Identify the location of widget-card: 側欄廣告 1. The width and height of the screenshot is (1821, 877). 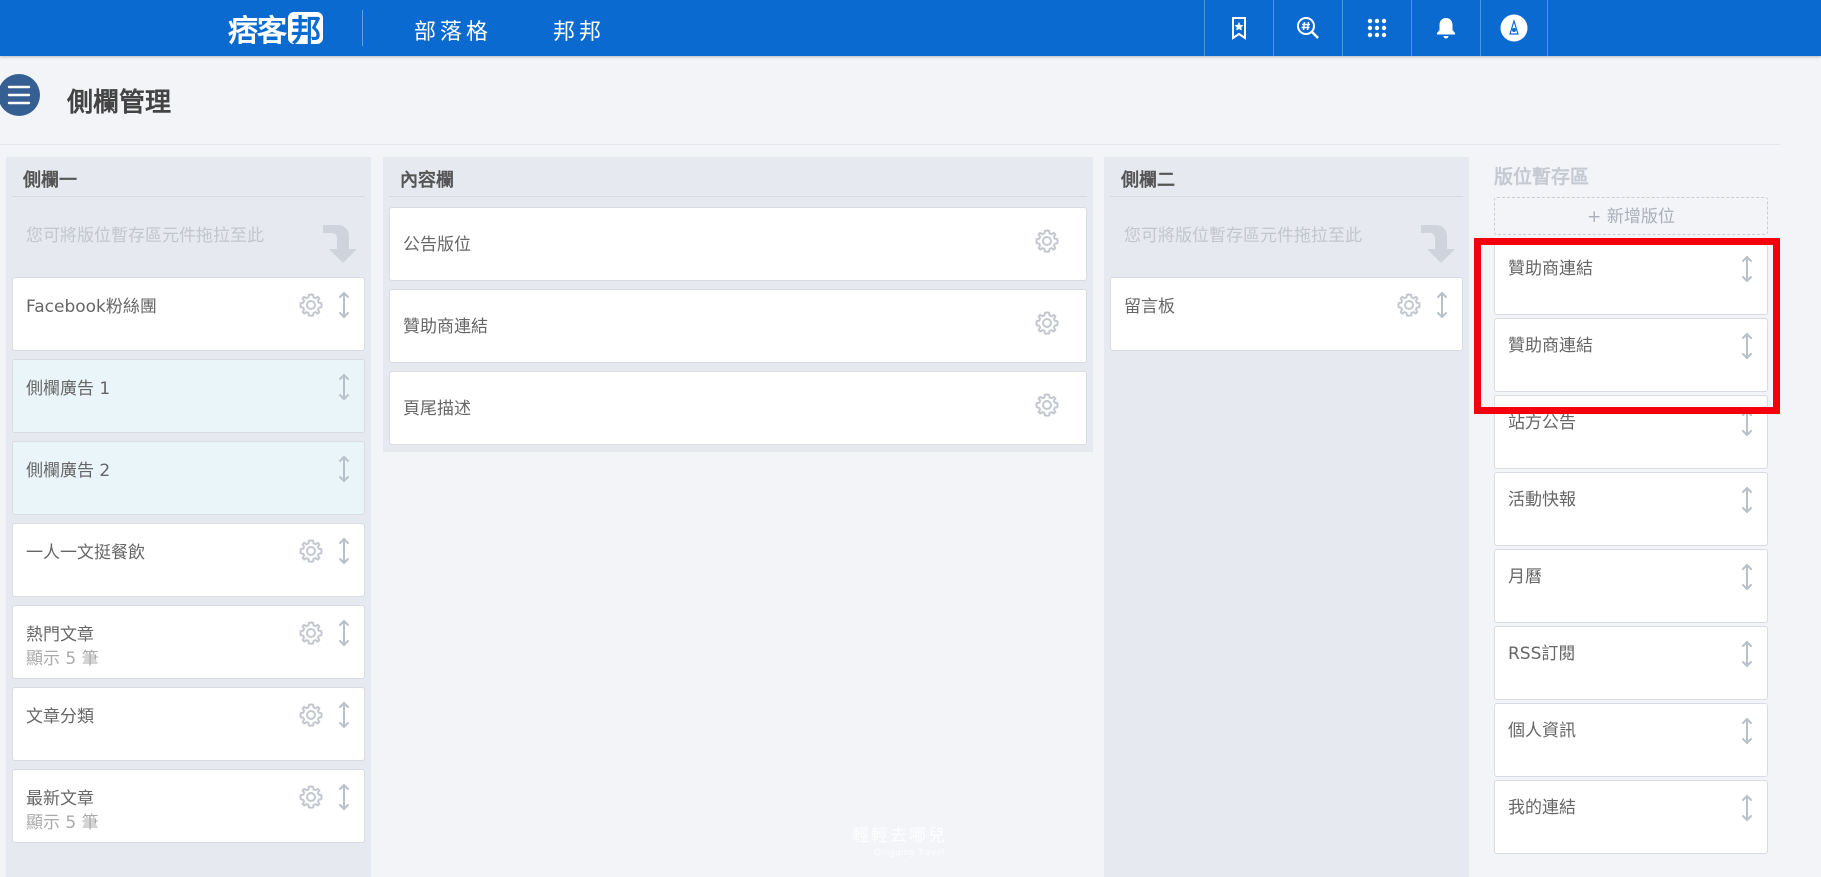
(188, 396).